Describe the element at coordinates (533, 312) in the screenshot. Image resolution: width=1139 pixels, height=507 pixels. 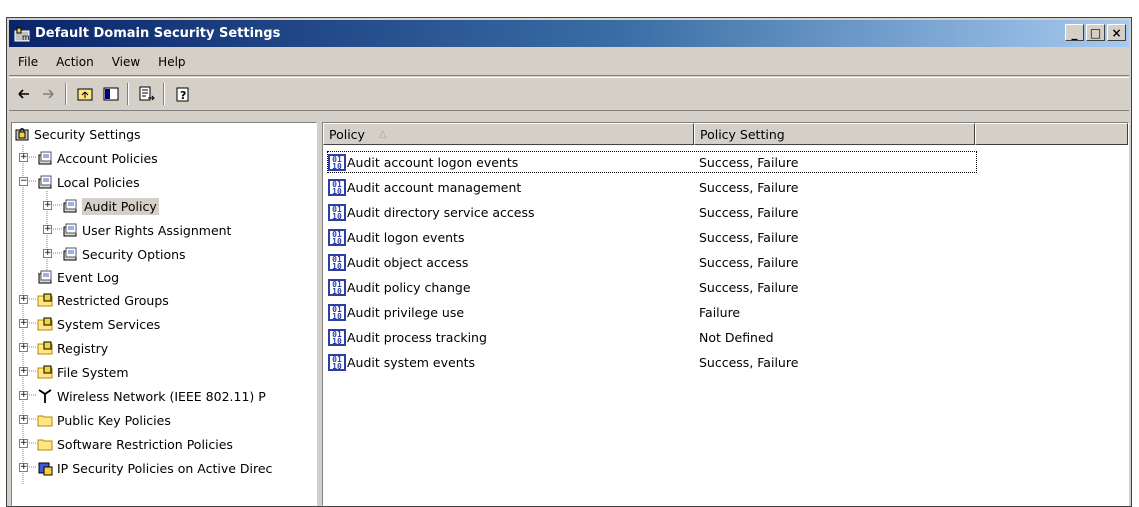
I see `table-row: 01 10 Audit privilege use Failure` at that location.